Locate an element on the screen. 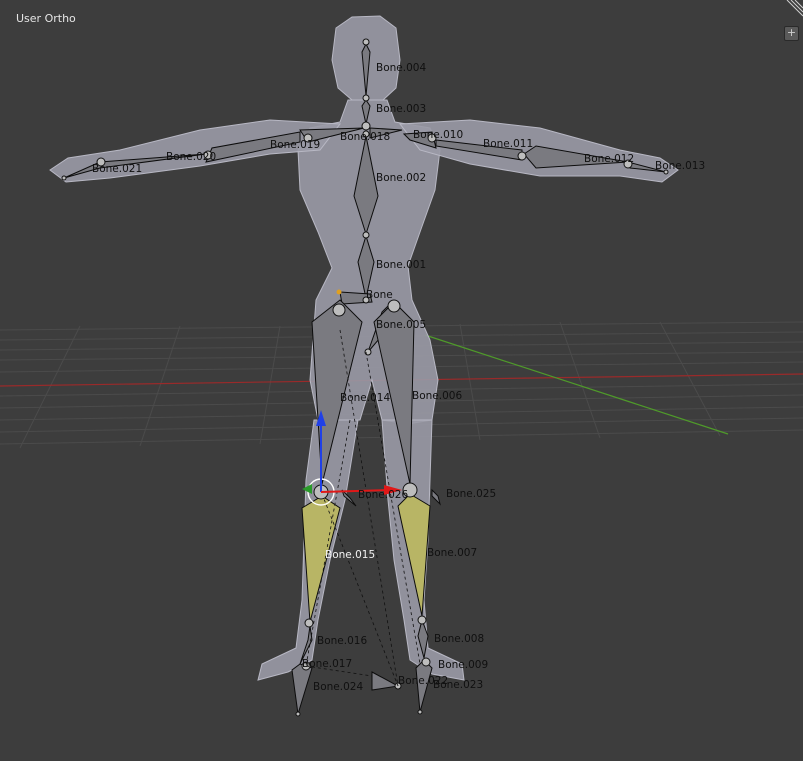  label-bone-008: Bone.008 is located at coordinates (459, 639).